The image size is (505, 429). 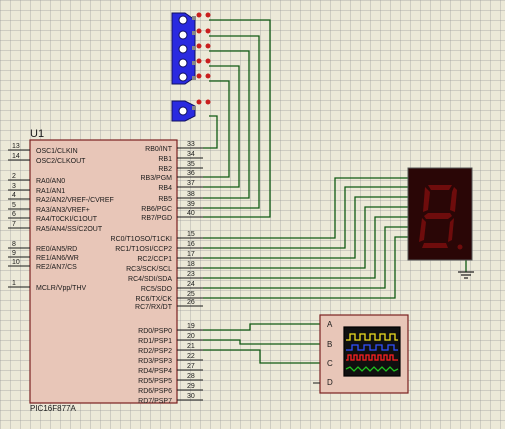 I want to click on pin-label: RC2/CCP1, so click(x=154, y=259).